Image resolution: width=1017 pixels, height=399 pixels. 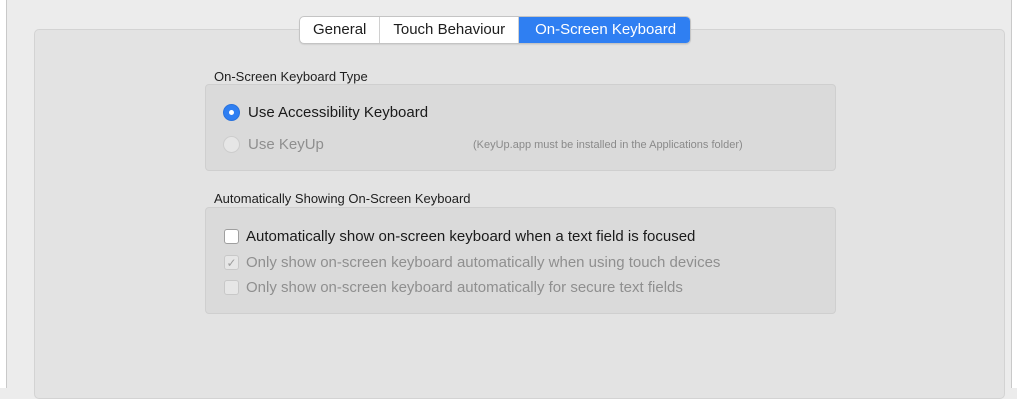 I want to click on window-frame-left, so click(x=3, y=194).